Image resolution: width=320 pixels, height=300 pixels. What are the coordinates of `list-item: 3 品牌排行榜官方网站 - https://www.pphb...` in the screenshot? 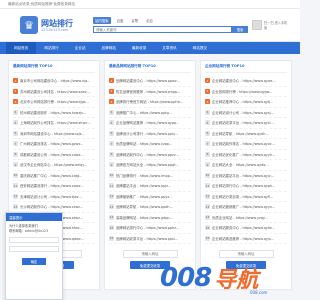 It's located at (150, 102).